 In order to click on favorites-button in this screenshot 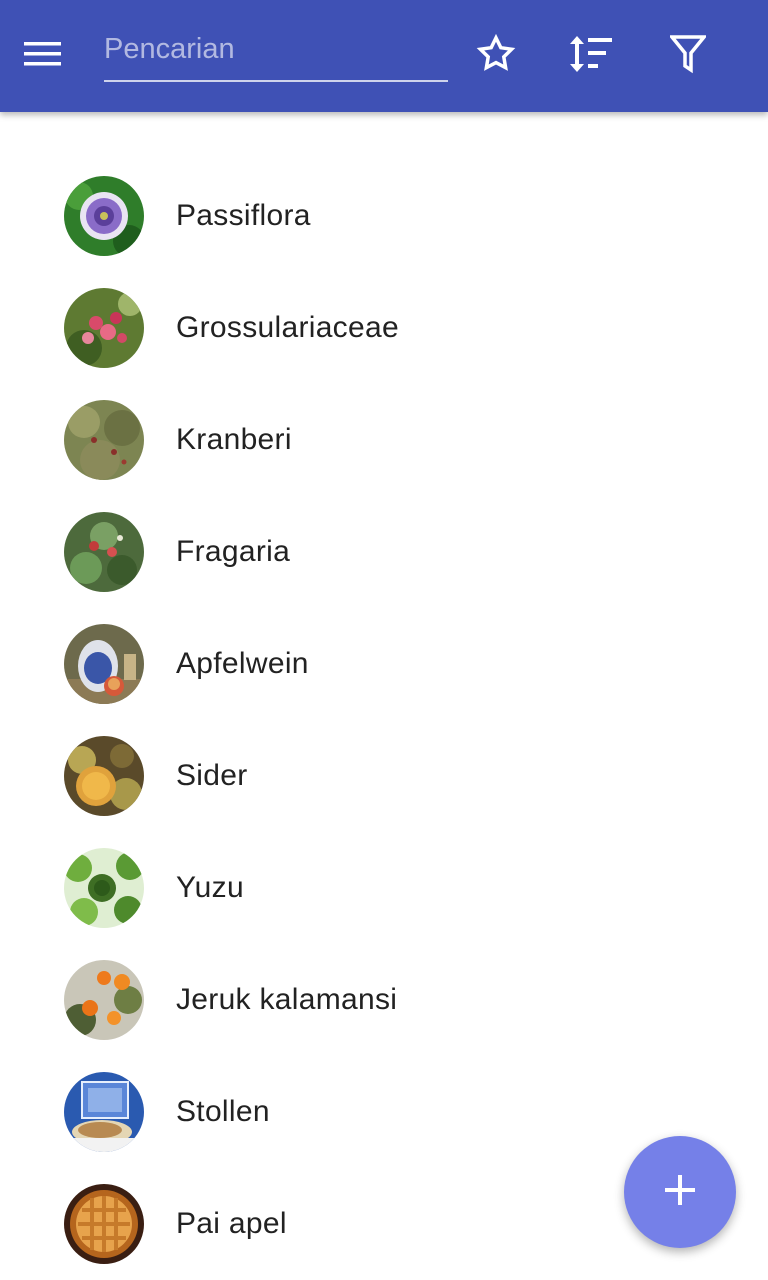, I will do `click(496, 56)`.